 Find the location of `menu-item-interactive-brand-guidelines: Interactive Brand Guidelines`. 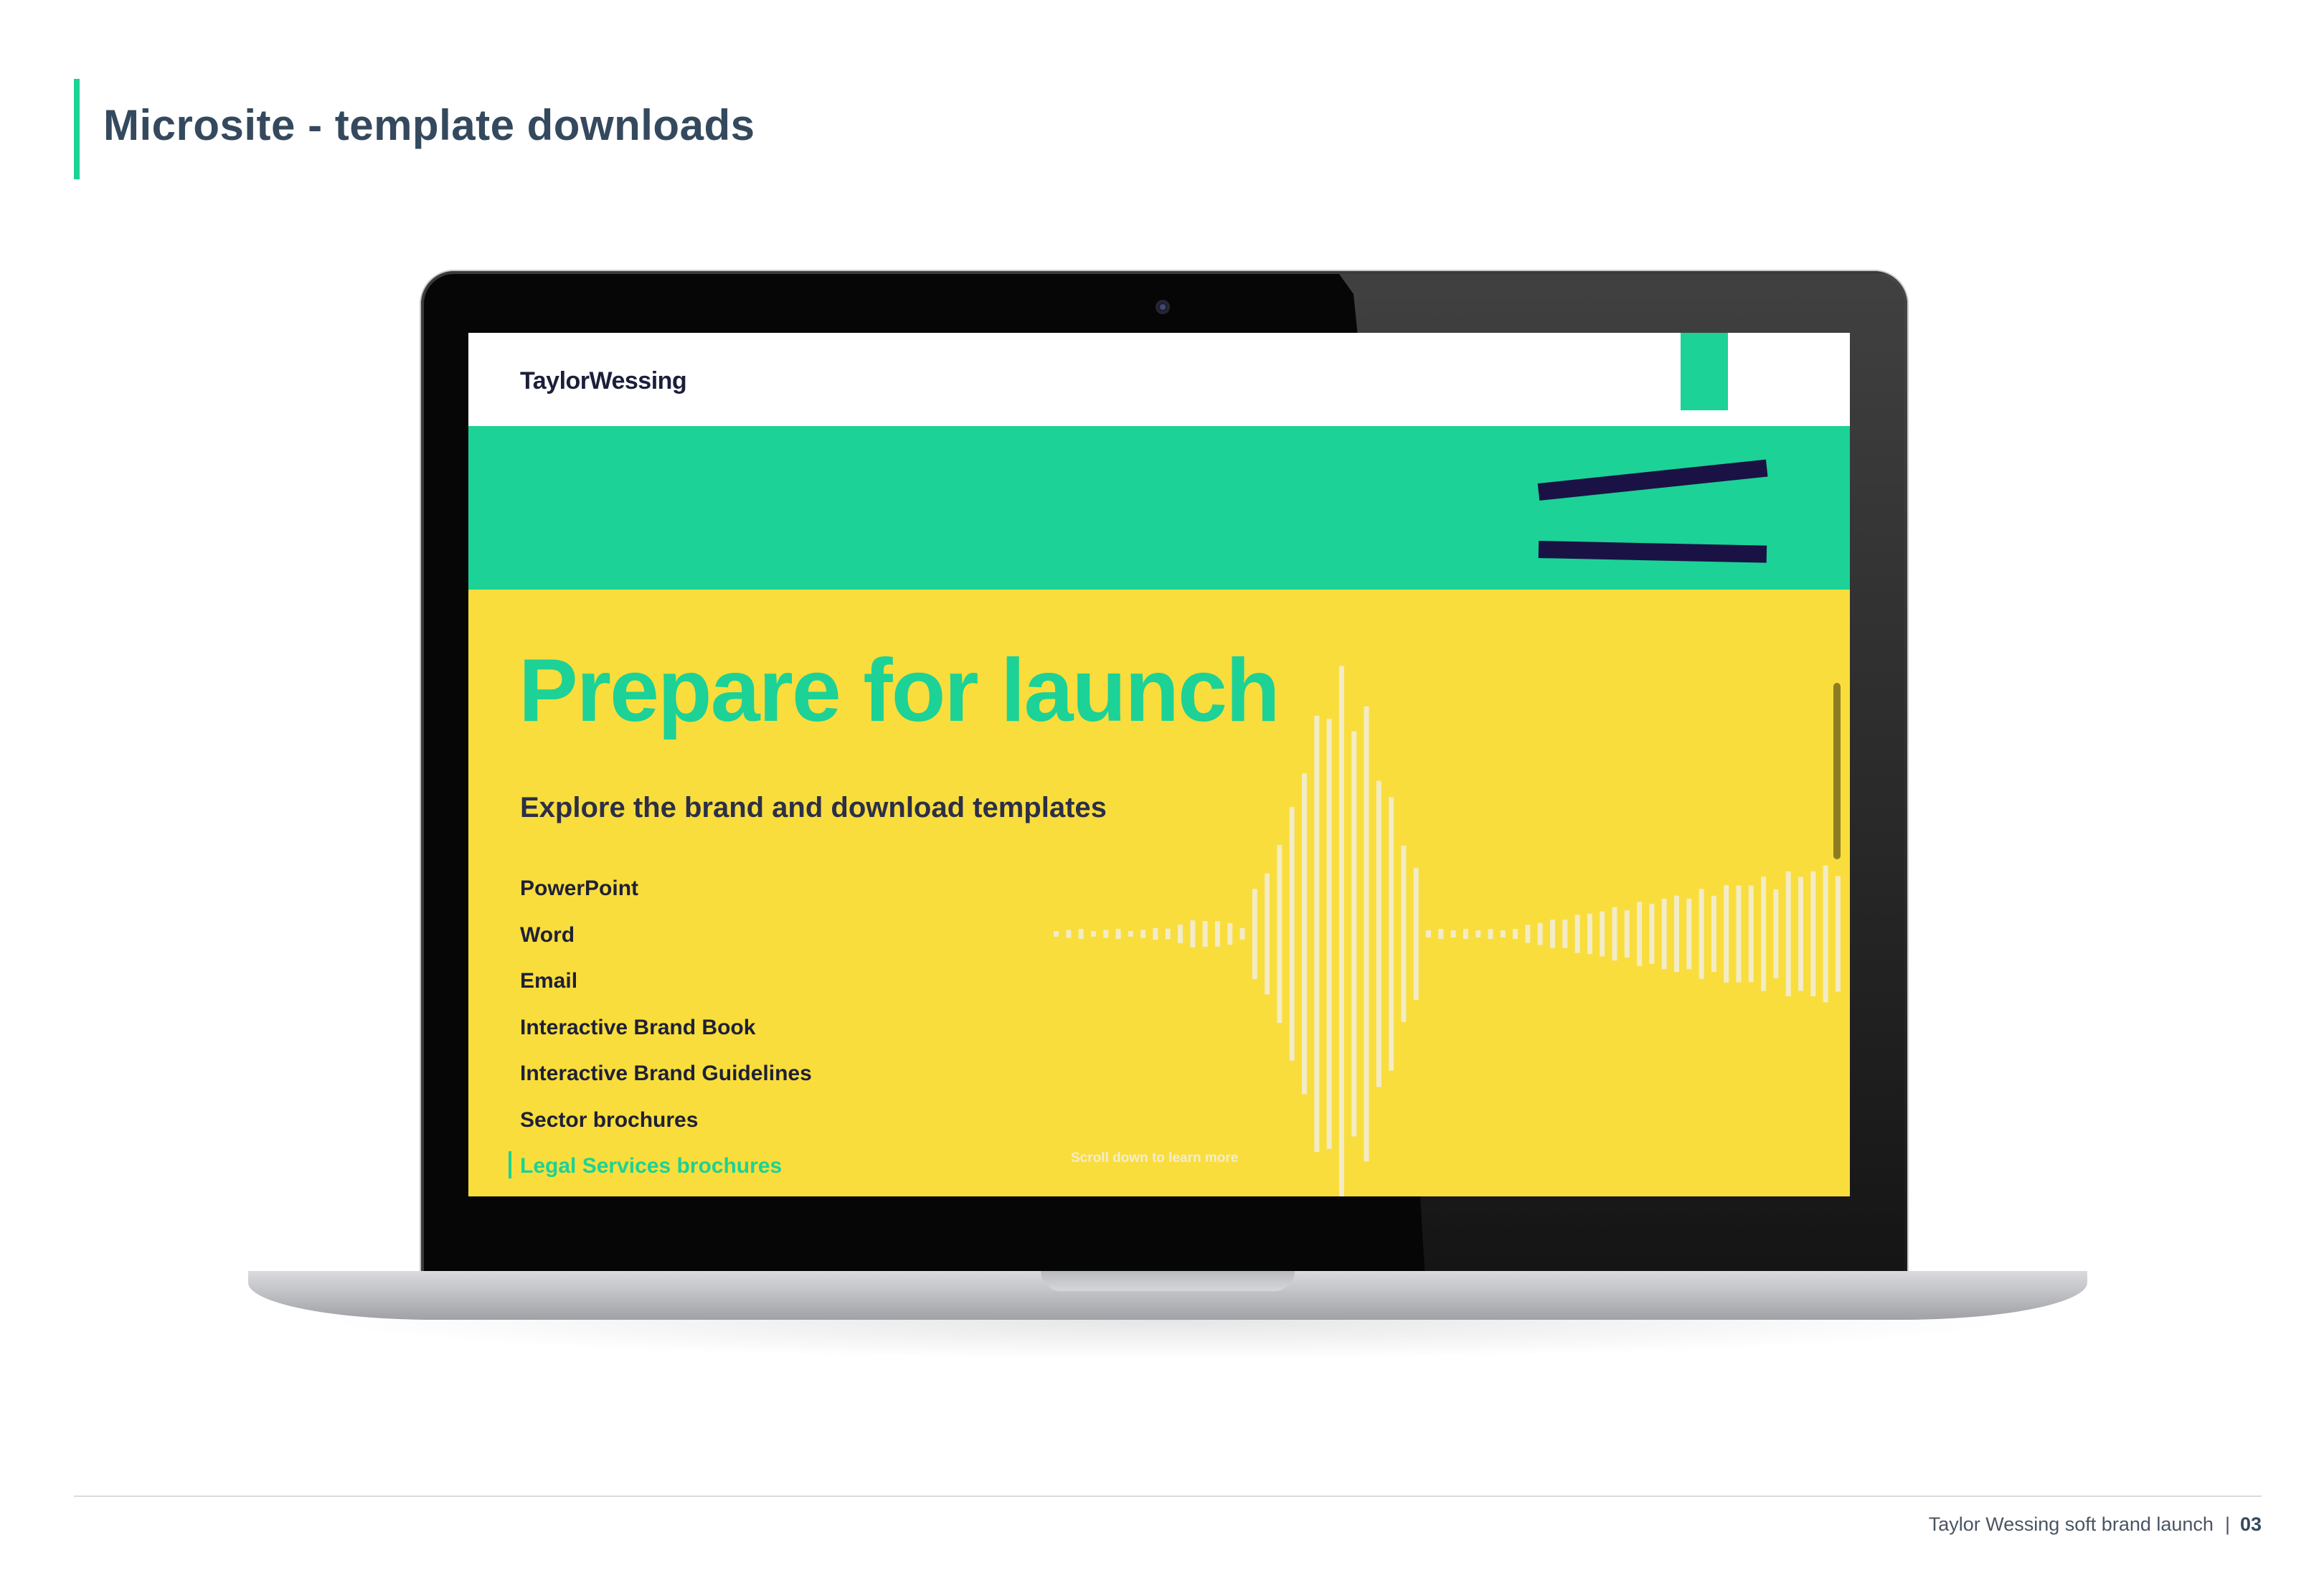

menu-item-interactive-brand-guidelines: Interactive Brand Guidelines is located at coordinates (666, 1085).